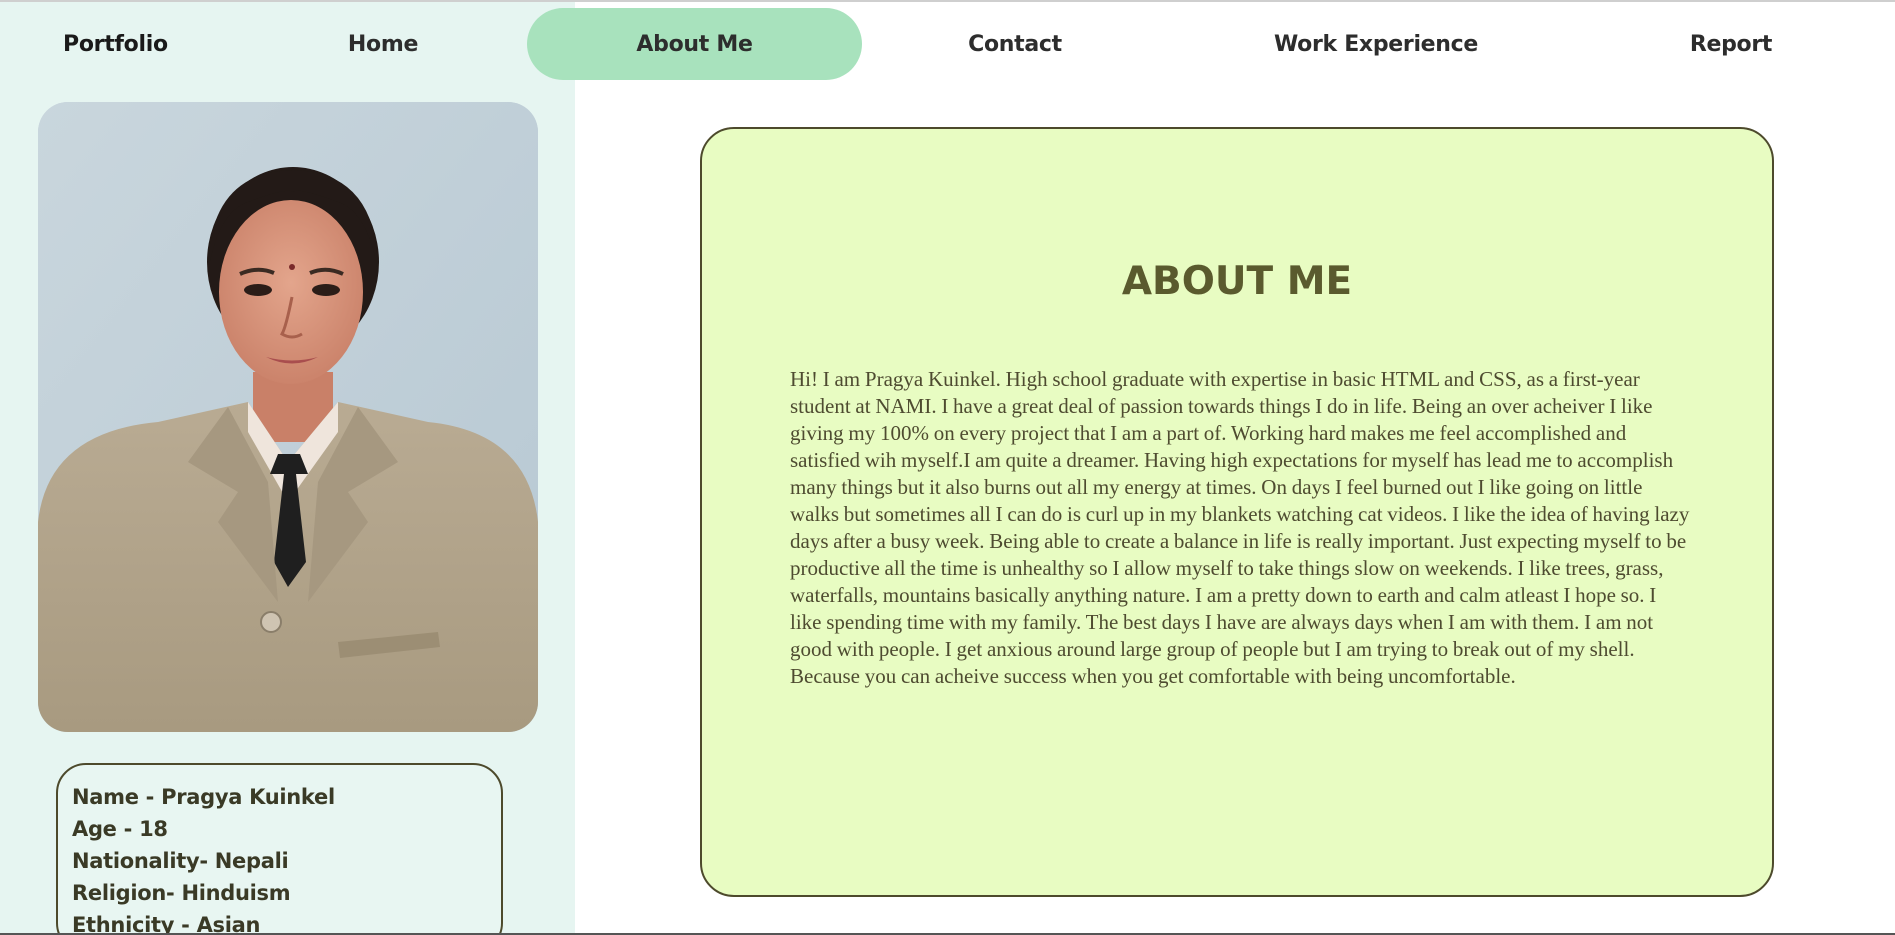  Describe the element at coordinates (115, 44) in the screenshot. I see `brand-logo: Portfolio` at that location.